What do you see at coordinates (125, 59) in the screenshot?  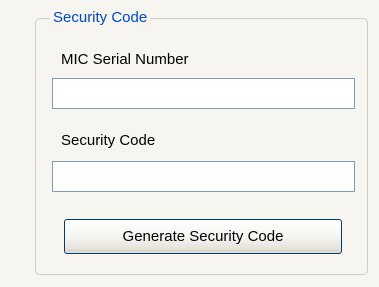 I see `mic-serial-number-label: MIC Serial Number` at bounding box center [125, 59].